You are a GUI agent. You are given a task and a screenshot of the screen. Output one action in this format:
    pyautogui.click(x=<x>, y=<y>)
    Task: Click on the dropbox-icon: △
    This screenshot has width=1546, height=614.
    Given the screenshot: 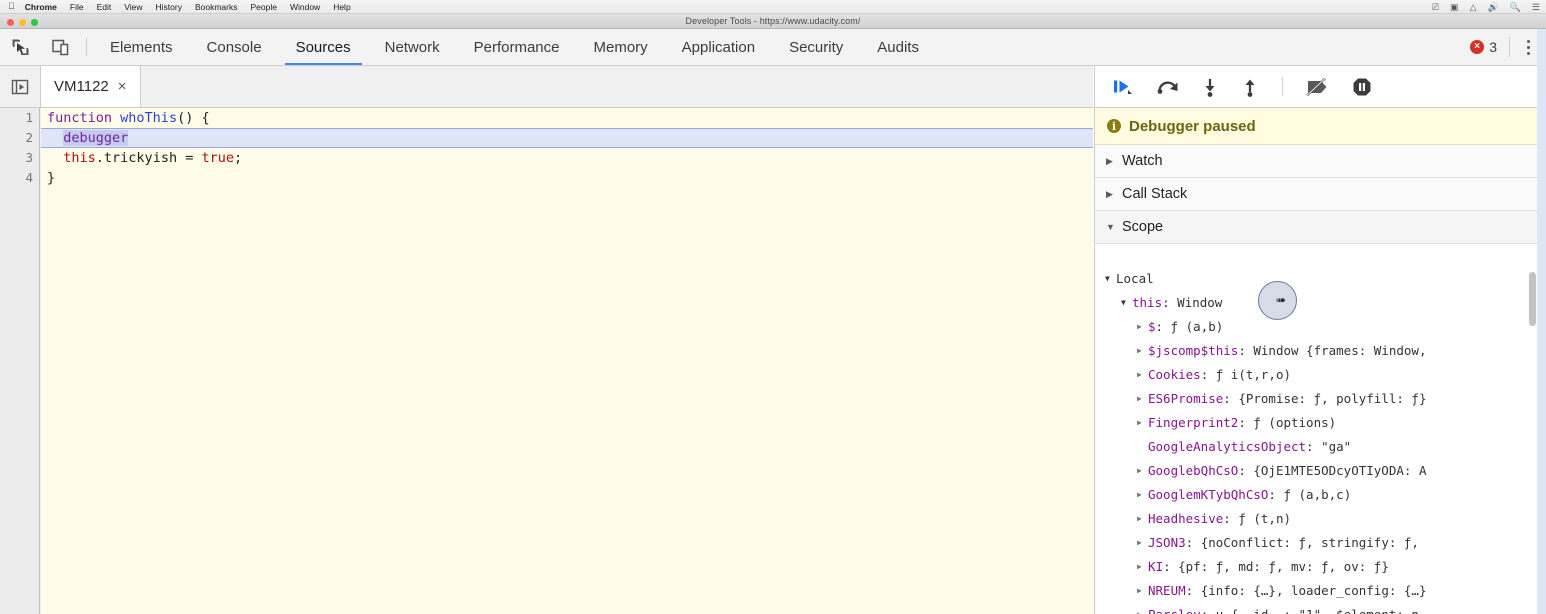 What is the action you would take?
    pyautogui.click(x=1473, y=7)
    